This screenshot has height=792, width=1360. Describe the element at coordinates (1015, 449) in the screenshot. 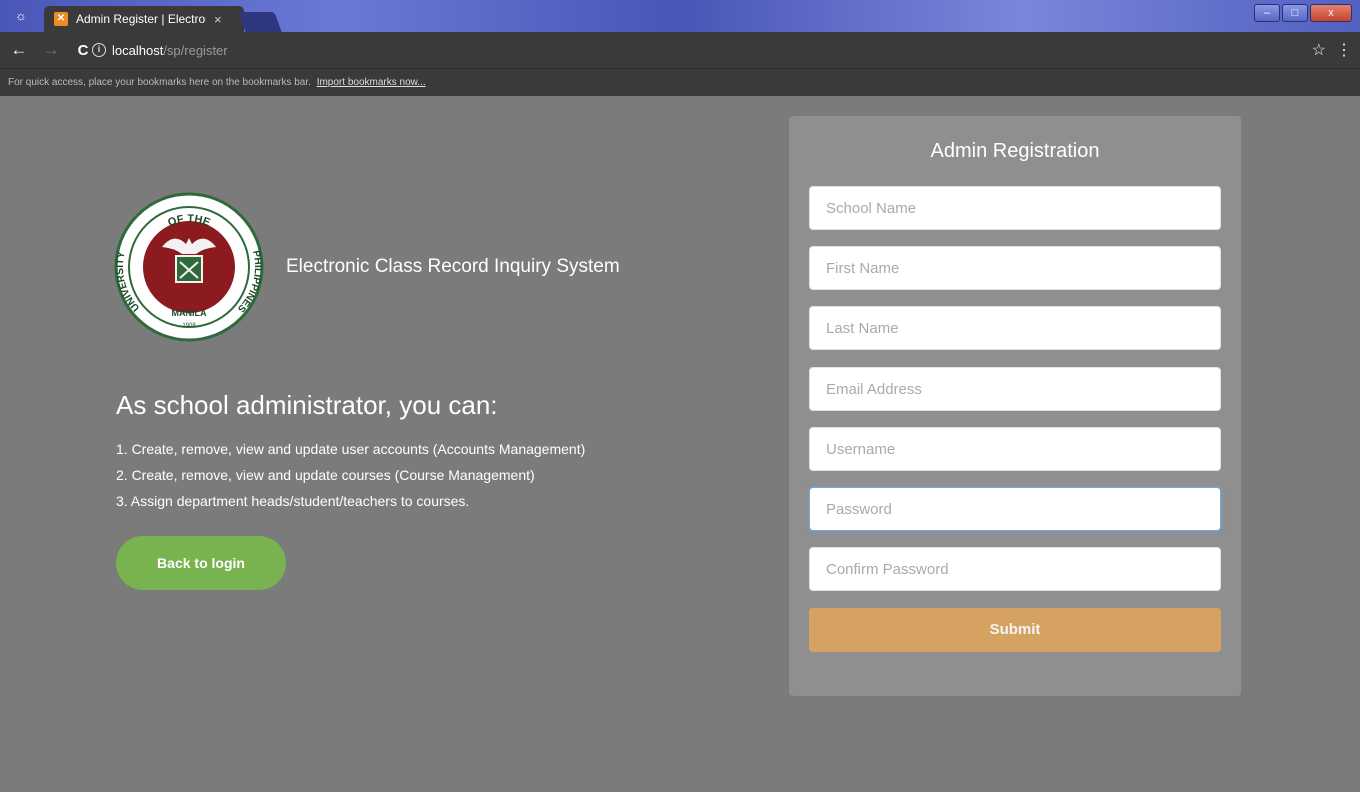

I see `username-input` at that location.